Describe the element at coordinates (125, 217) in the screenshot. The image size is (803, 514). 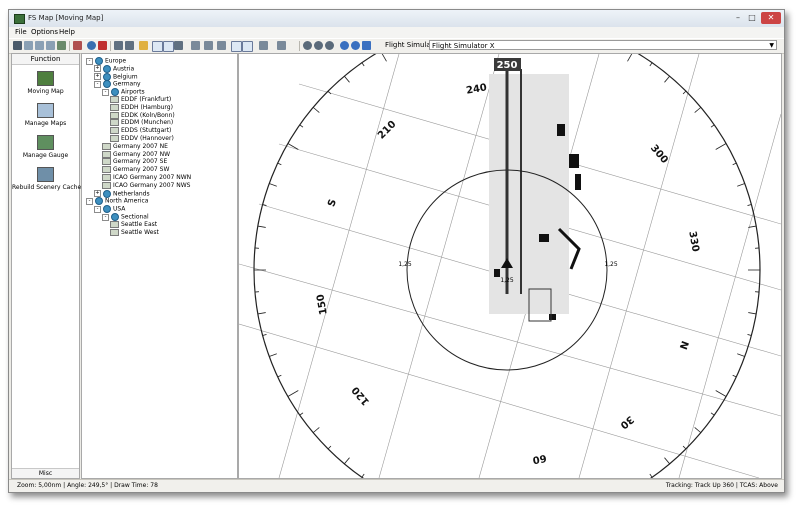
I see `tree-item: - Sectional` at that location.